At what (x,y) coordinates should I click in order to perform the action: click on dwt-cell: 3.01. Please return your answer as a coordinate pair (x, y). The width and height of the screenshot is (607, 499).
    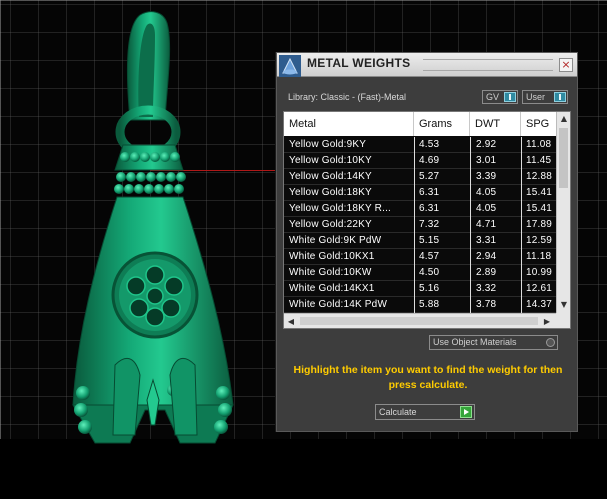
    Looking at the image, I should click on (486, 160).